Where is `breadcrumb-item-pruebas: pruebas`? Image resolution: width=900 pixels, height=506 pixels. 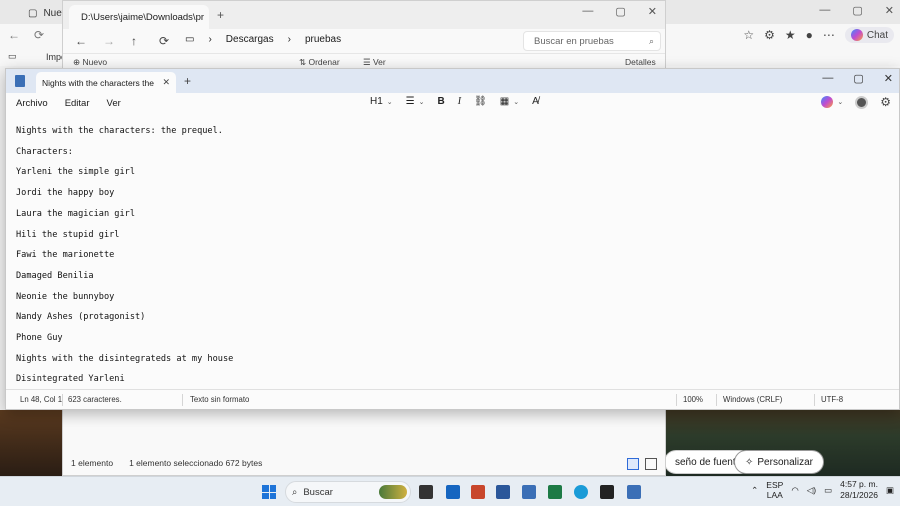 breadcrumb-item-pruebas: pruebas is located at coordinates (323, 39).